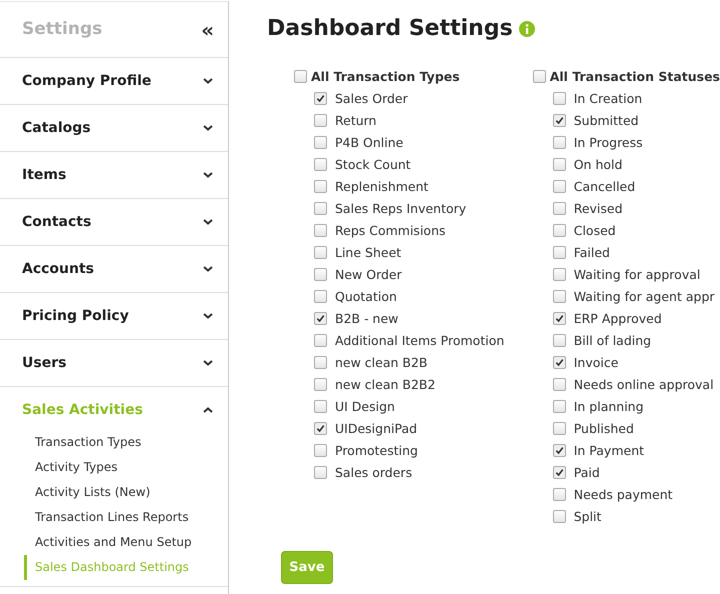  I want to click on checkbox-label: Replenishment, so click(381, 186).